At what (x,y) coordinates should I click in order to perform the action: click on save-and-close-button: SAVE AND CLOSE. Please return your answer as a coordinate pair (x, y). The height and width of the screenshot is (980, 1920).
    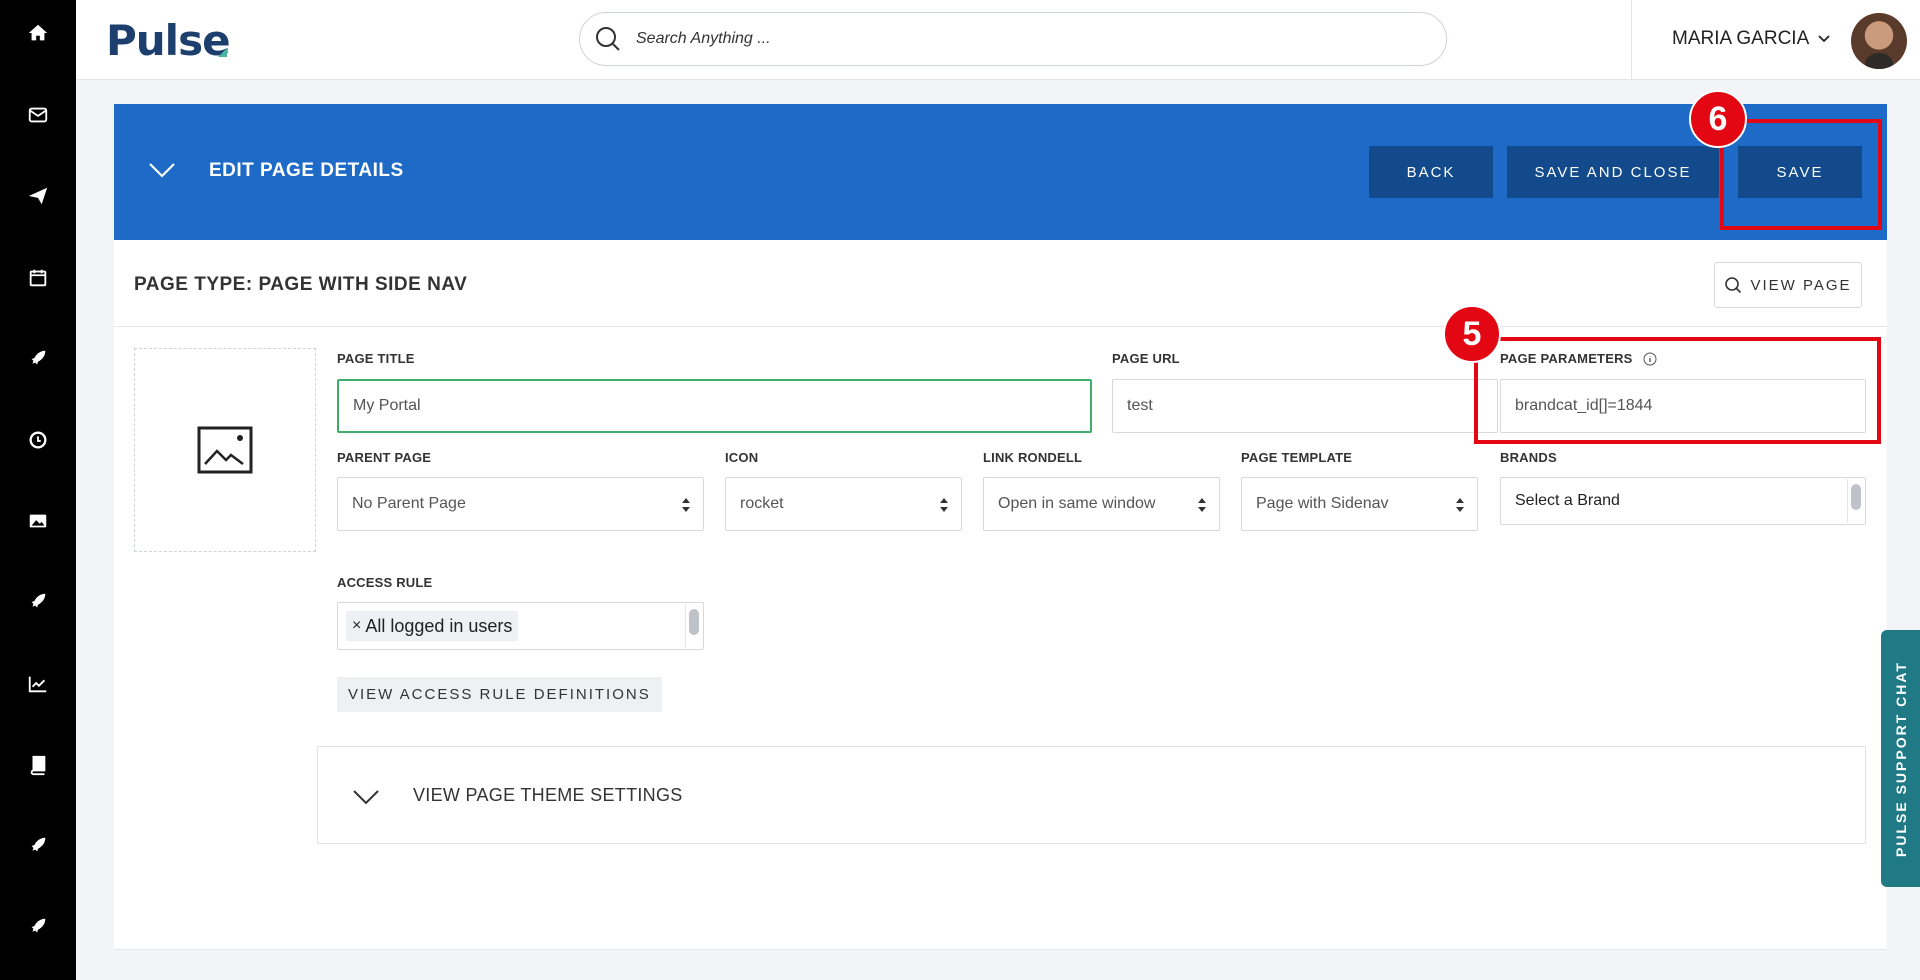
    Looking at the image, I should click on (1613, 172).